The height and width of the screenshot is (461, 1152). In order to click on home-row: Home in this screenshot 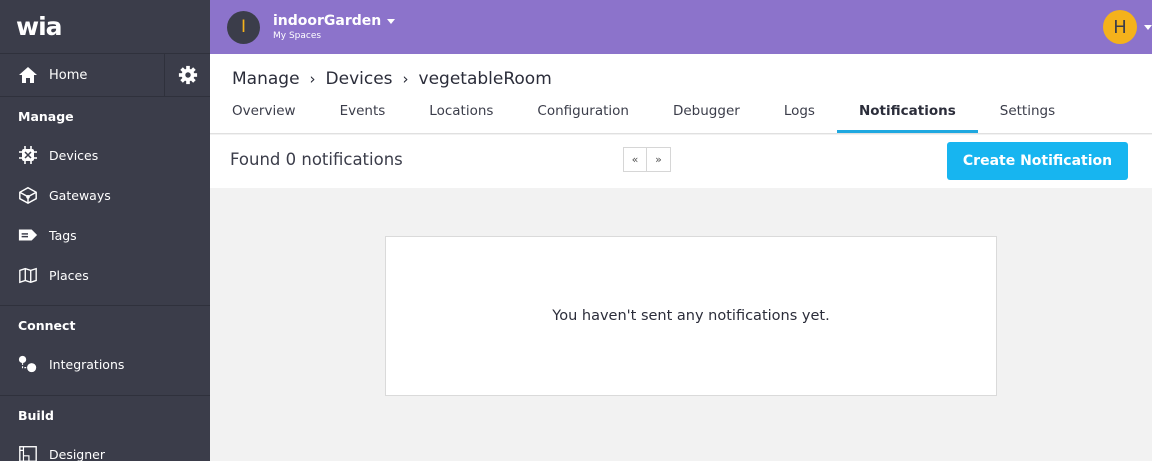, I will do `click(105, 75)`.